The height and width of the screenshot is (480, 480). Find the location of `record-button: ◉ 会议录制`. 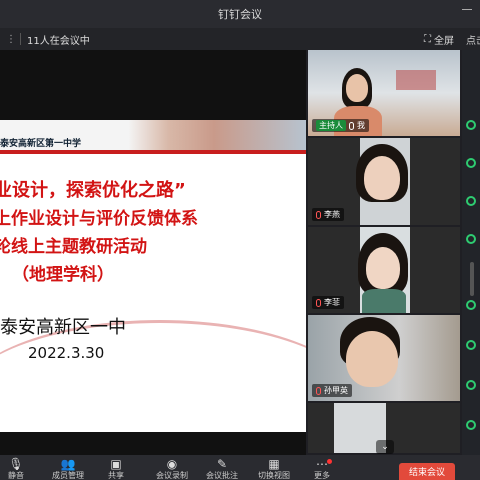

record-button: ◉ 会议录制 is located at coordinates (172, 469).